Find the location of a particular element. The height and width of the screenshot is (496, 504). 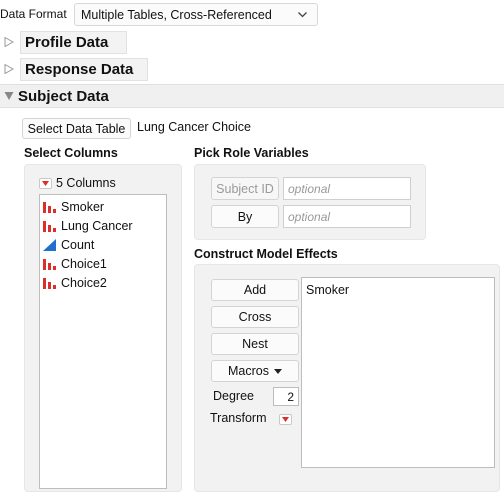

add-button: Add is located at coordinates (255, 290).